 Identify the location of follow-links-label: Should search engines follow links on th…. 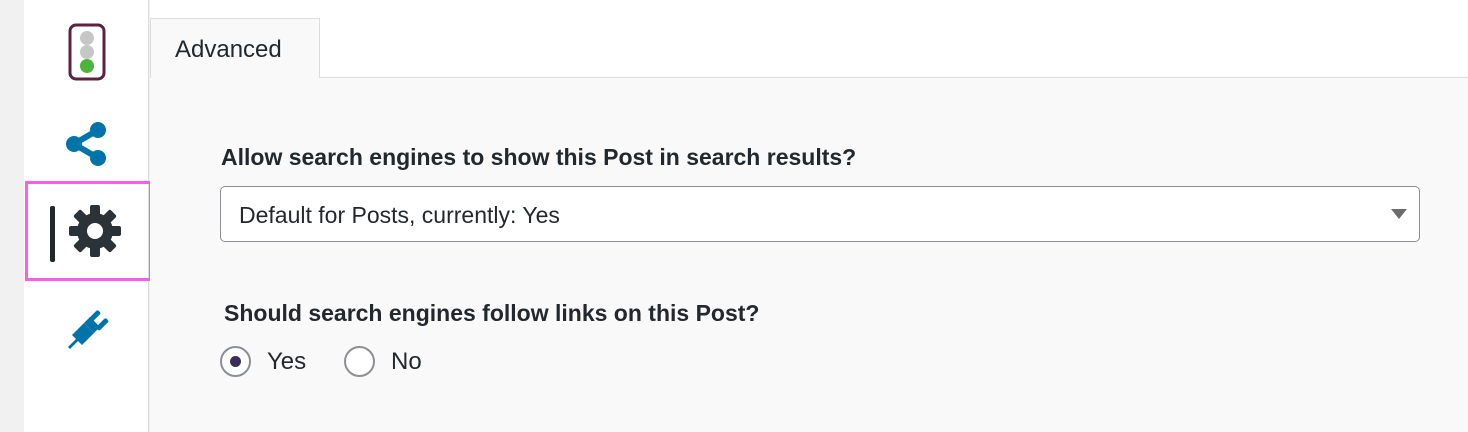
(492, 313).